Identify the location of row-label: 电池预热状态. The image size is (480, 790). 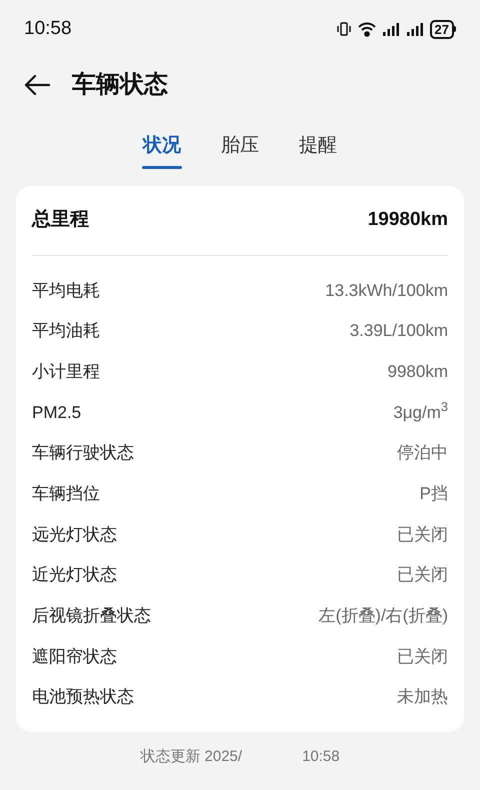
(83, 697).